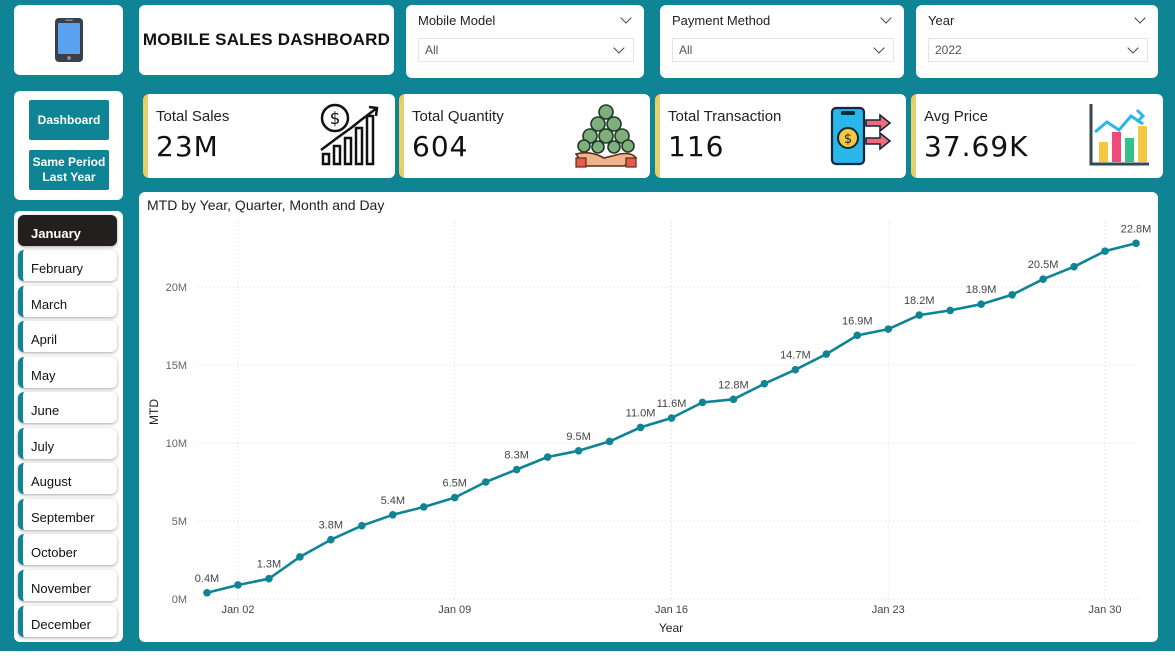  What do you see at coordinates (454, 484) in the screenshot?
I see `data-label: 6.5M` at bounding box center [454, 484].